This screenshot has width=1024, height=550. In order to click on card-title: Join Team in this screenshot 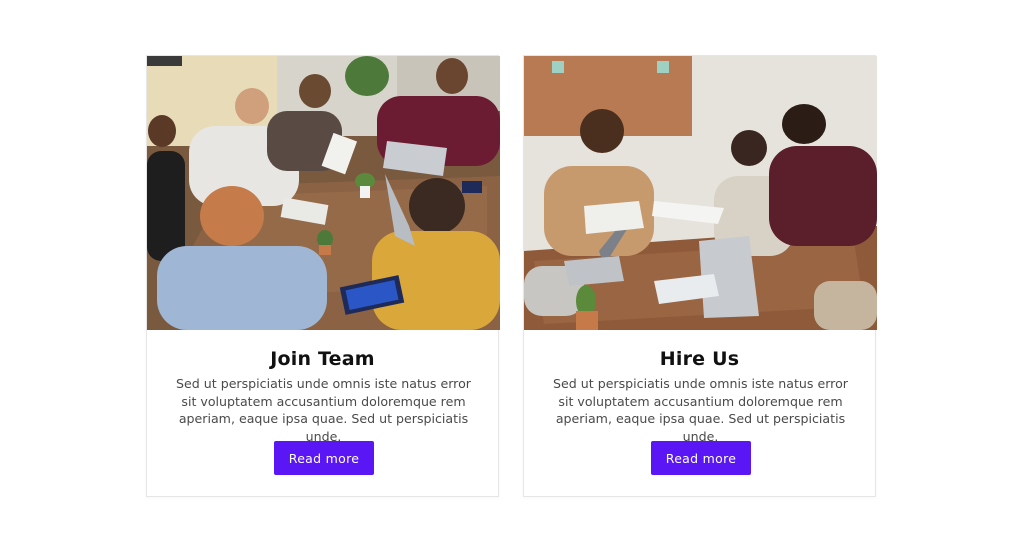, I will do `click(322, 359)`.